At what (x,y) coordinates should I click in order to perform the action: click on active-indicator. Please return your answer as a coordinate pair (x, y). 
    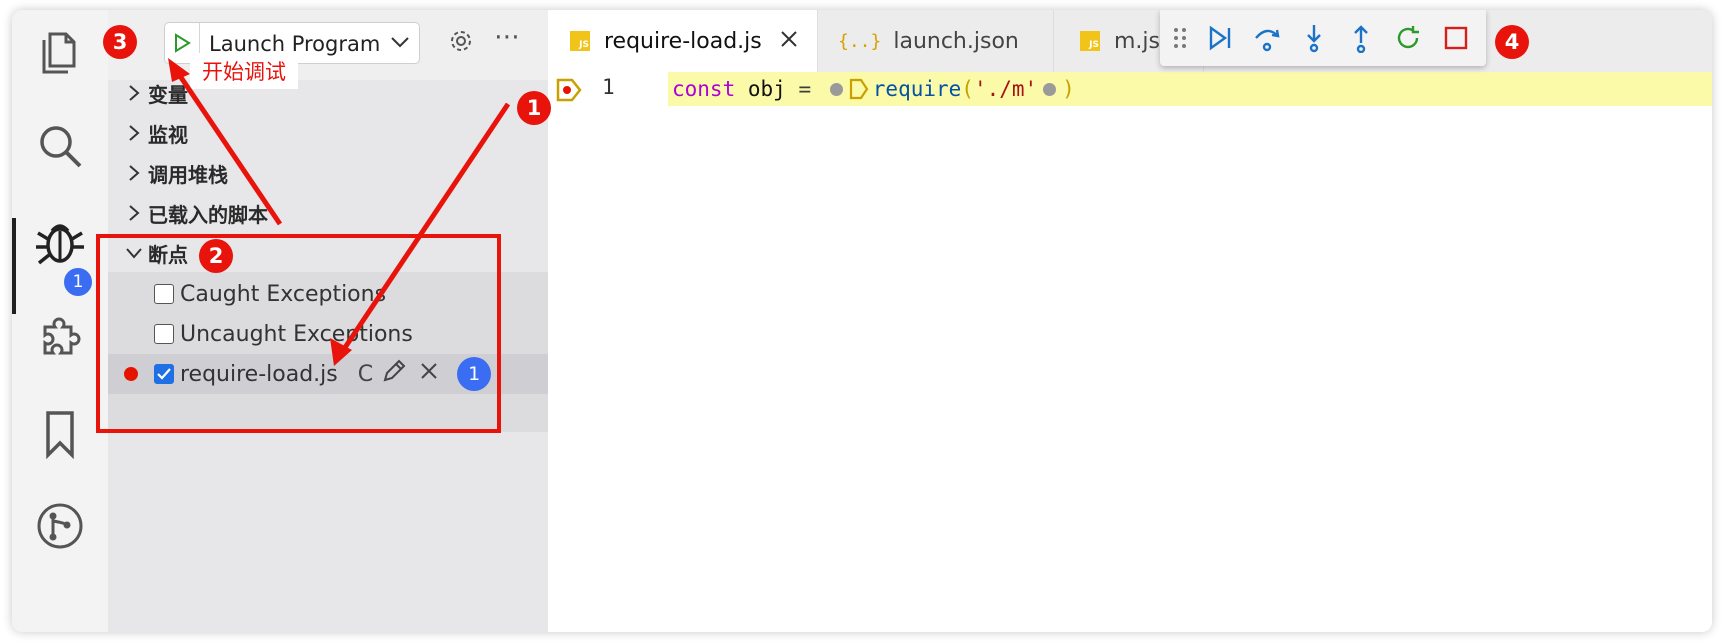
    Looking at the image, I should click on (14, 266).